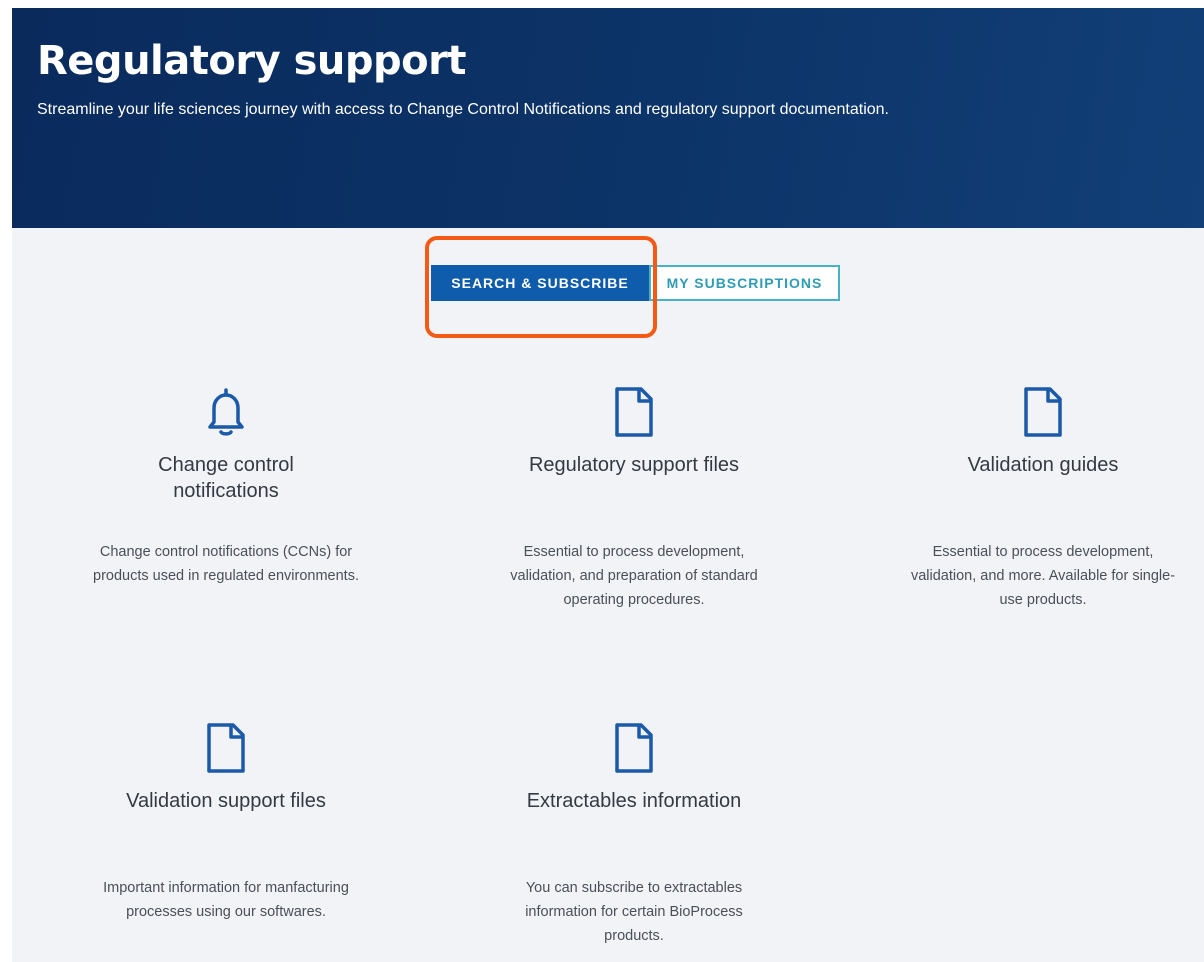  What do you see at coordinates (226, 801) in the screenshot?
I see `card-title: Validation support files` at bounding box center [226, 801].